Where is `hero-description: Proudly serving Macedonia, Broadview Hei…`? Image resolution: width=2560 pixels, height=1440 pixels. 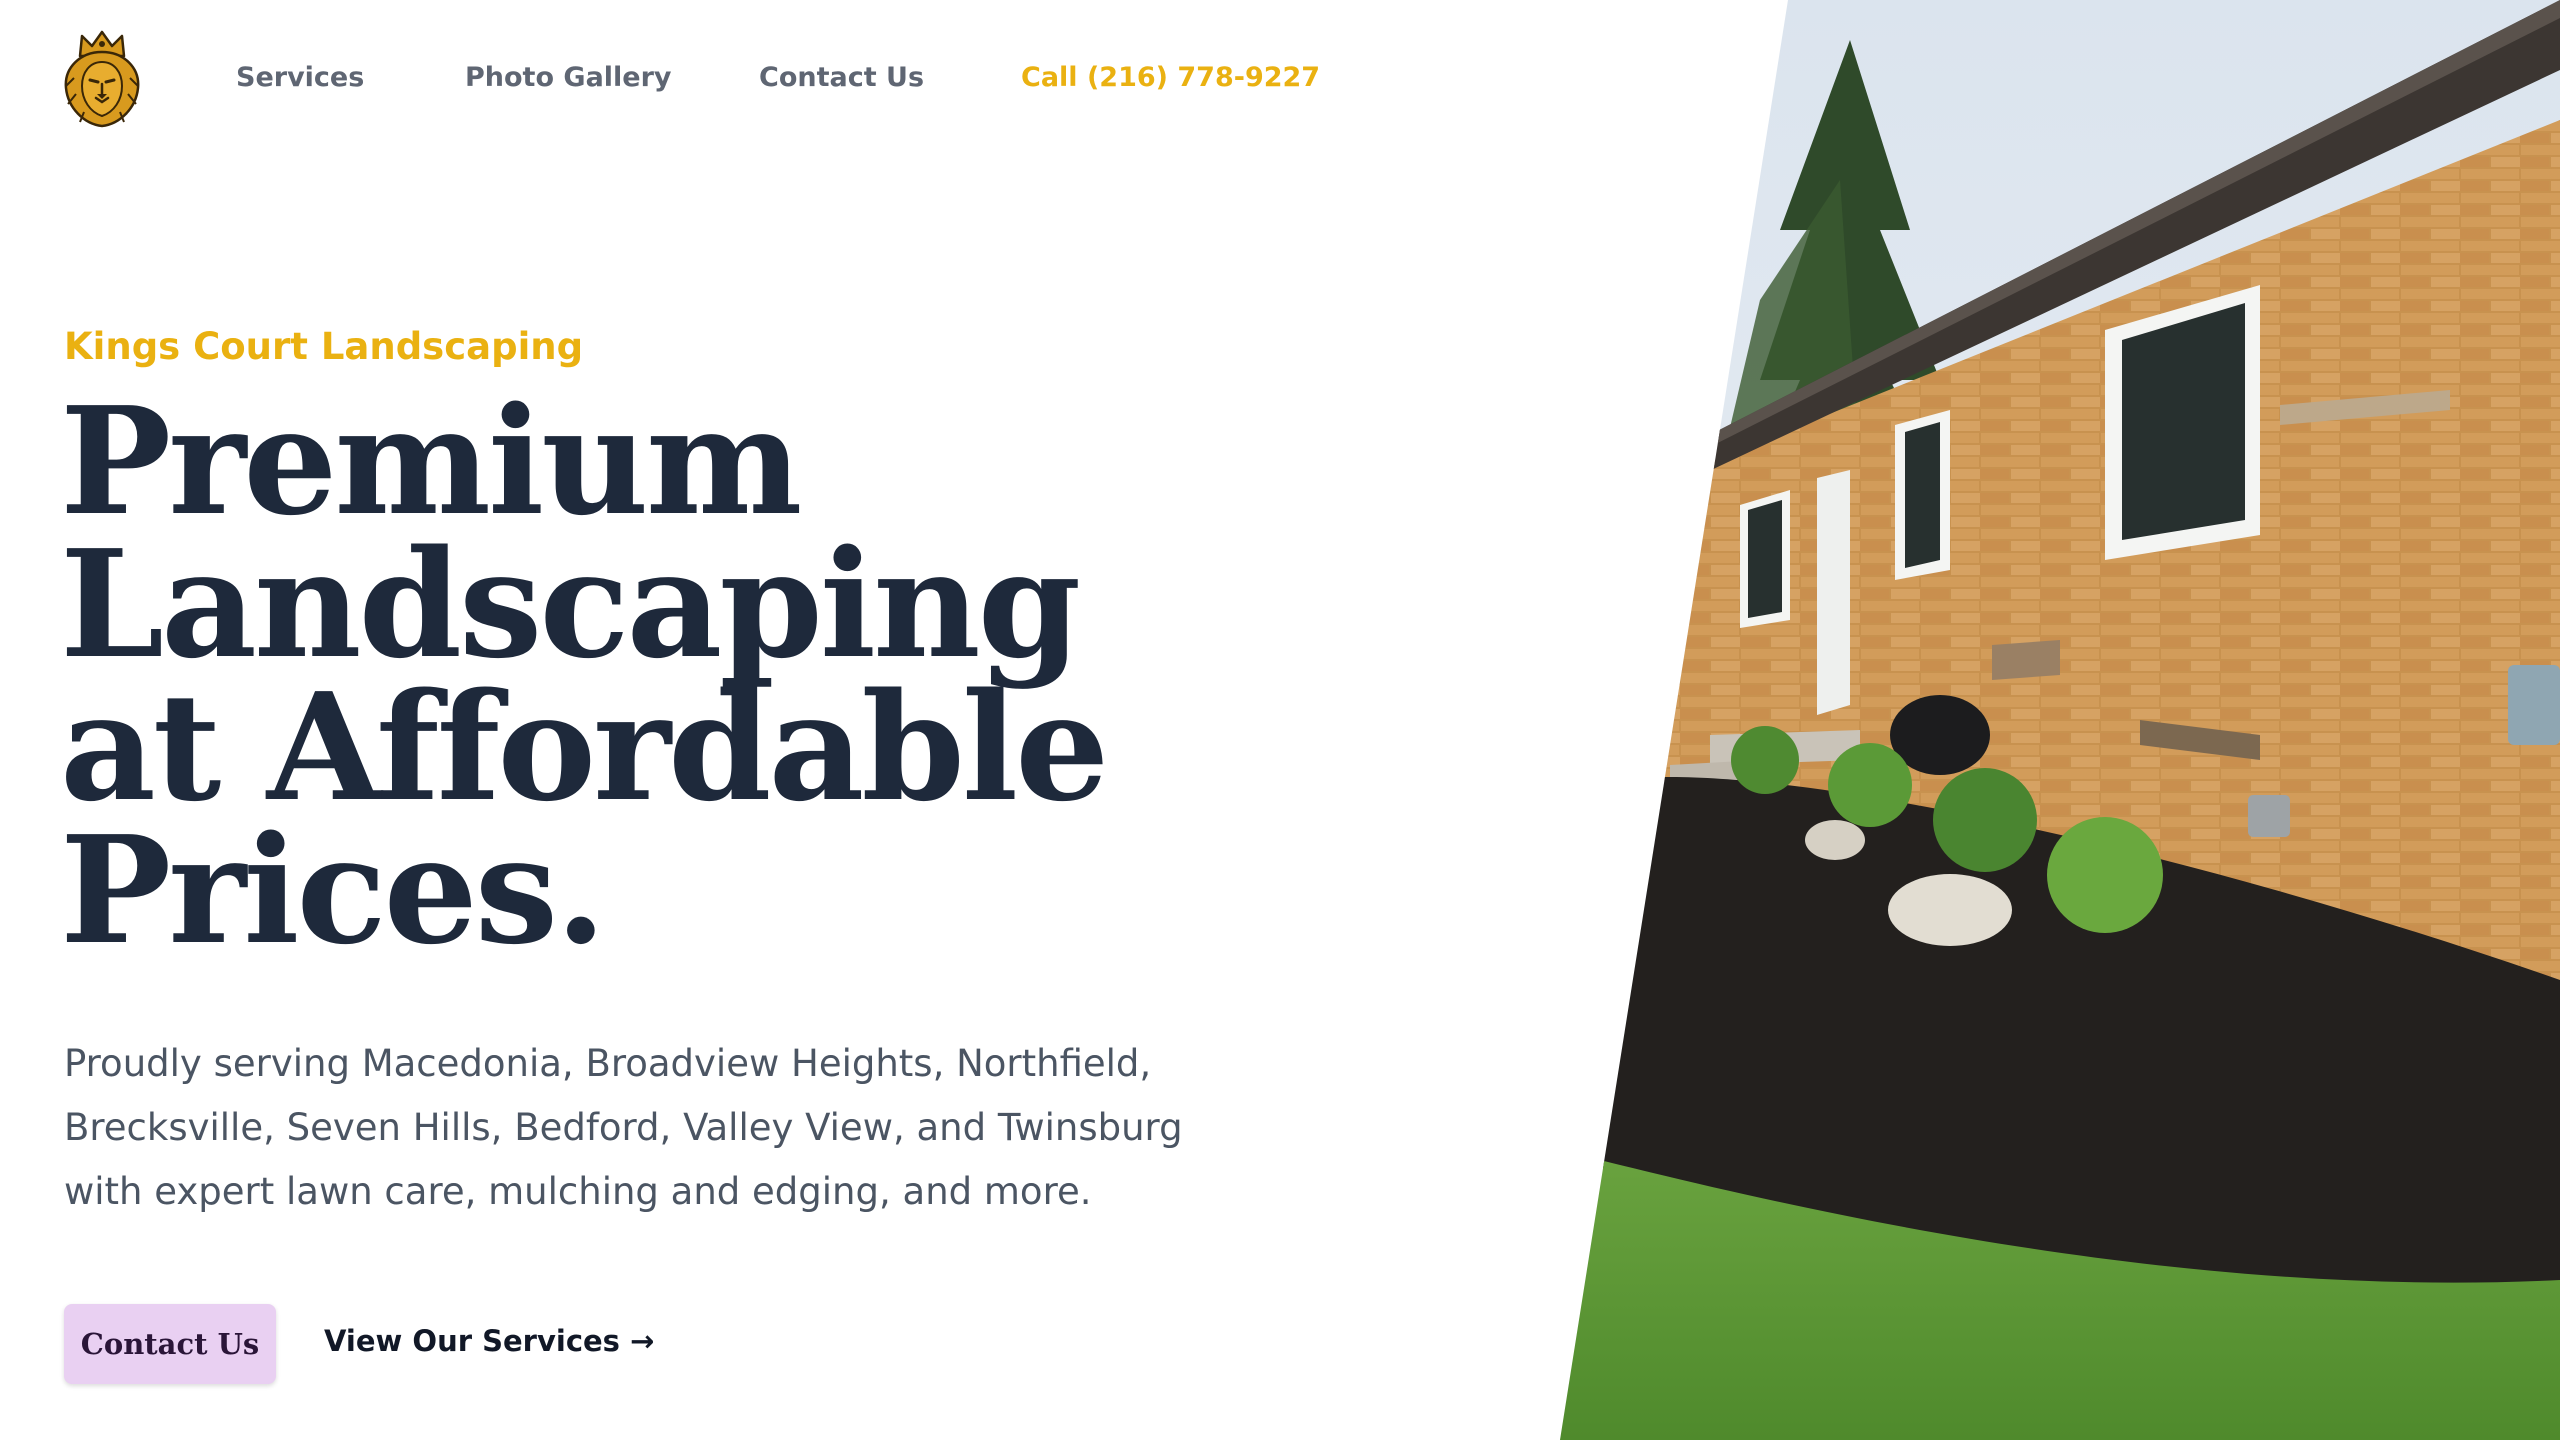
hero-description: Proudly serving Macedonia, Broadview Hei… is located at coordinates (623, 1127).